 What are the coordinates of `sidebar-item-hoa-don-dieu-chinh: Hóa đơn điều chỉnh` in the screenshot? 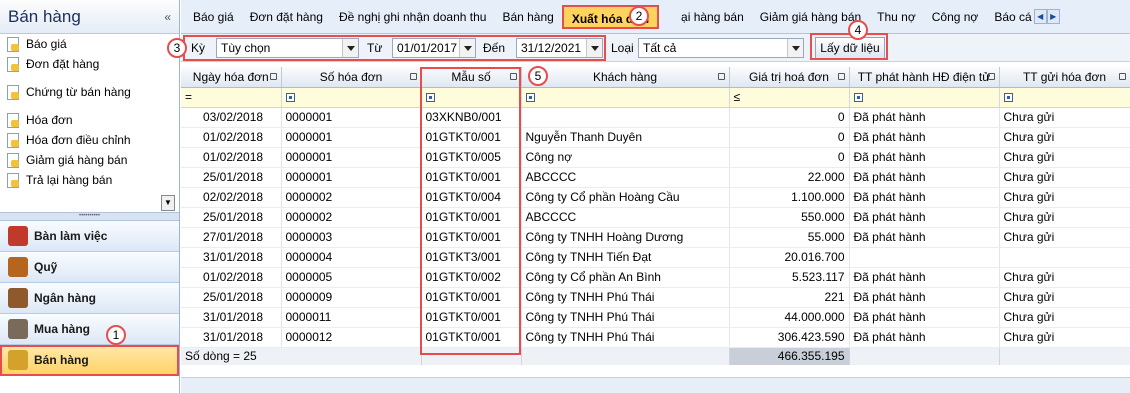 It's located at (89, 140).